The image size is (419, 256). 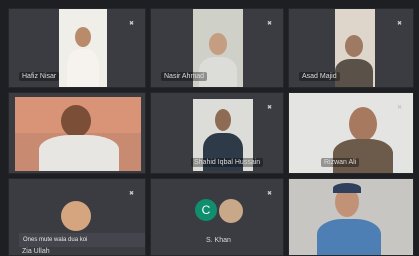 What do you see at coordinates (227, 162) in the screenshot?
I see `participant-name: Shahid Iqbal Hussain` at bounding box center [227, 162].